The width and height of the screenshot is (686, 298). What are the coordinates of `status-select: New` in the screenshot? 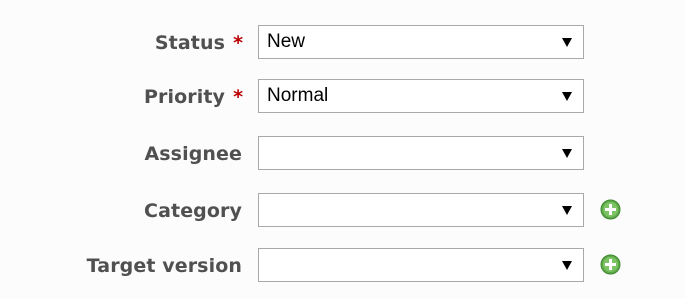 It's located at (421, 42).